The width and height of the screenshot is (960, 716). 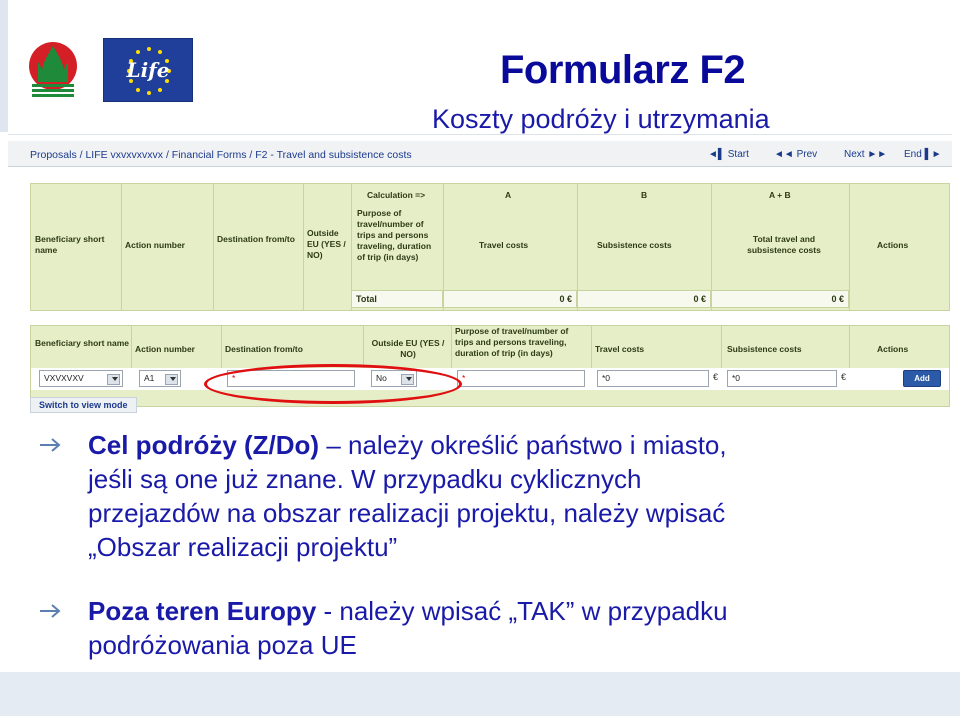 I want to click on new-entry-row: VXVXVXV A1 * No * *0 € *0 € Add, so click(x=490, y=379).